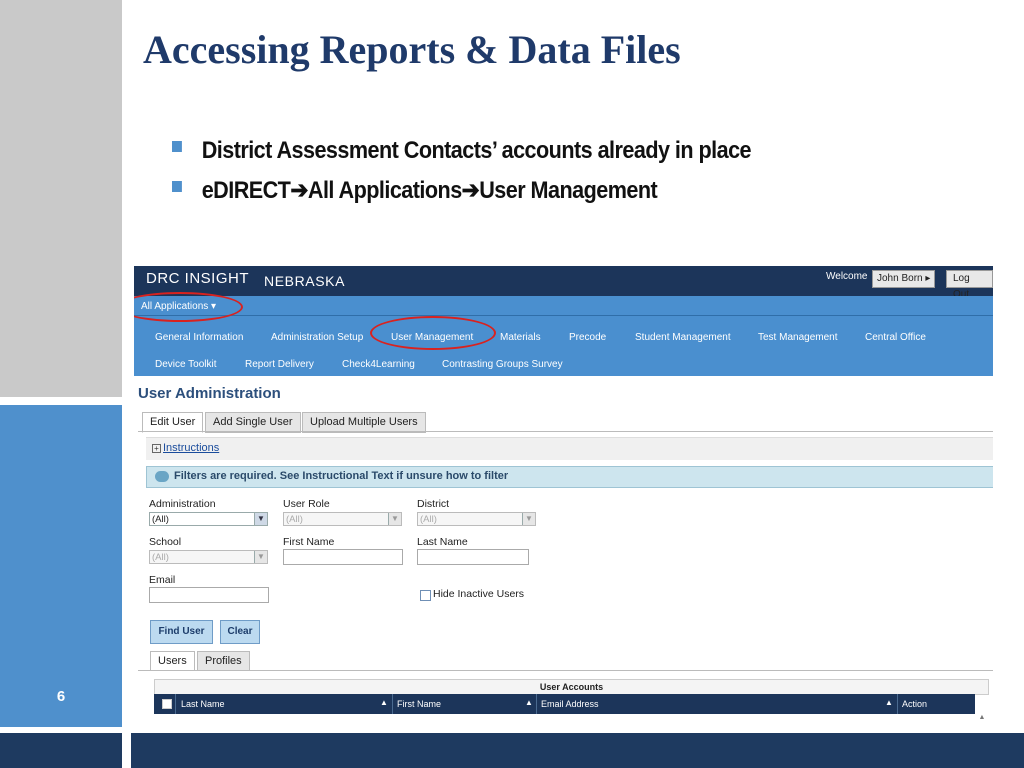  I want to click on tab-bar-line, so click(565, 431).